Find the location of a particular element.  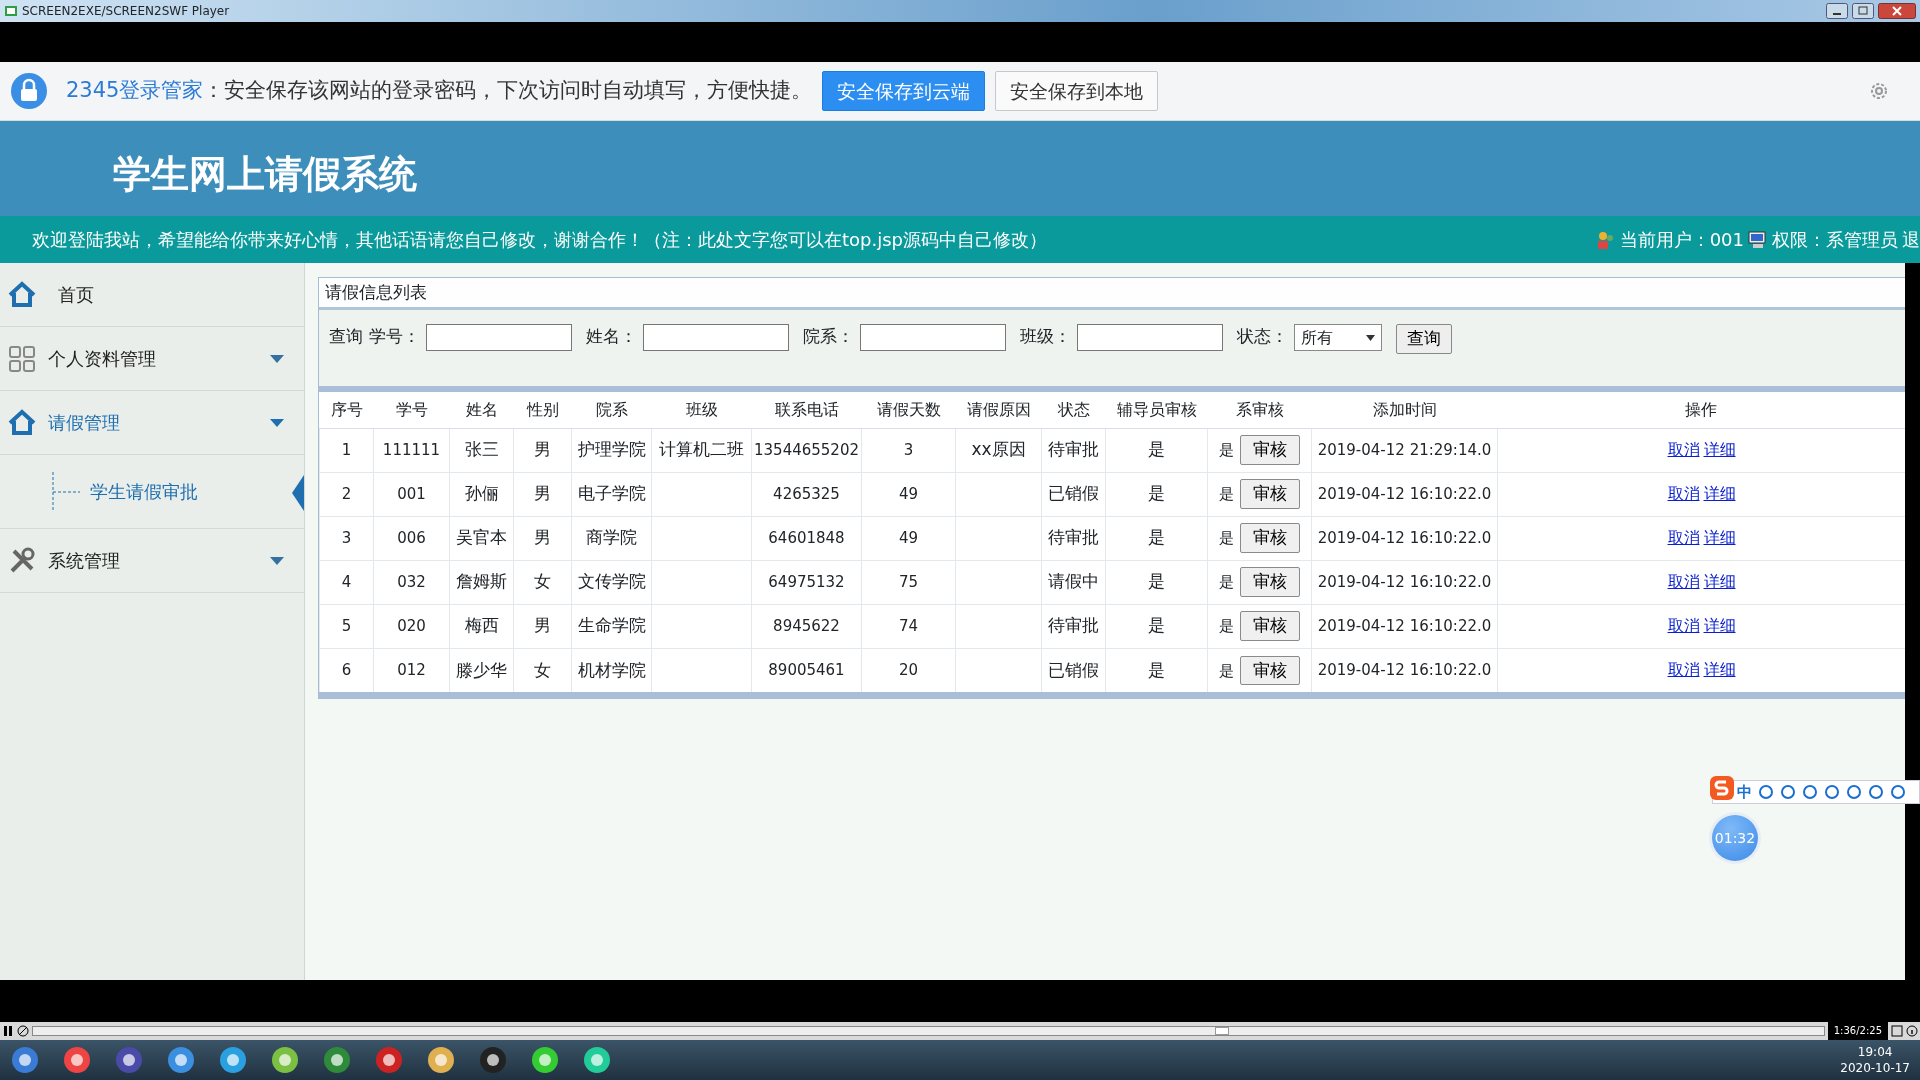

status-select: 所有 is located at coordinates (1338, 337).